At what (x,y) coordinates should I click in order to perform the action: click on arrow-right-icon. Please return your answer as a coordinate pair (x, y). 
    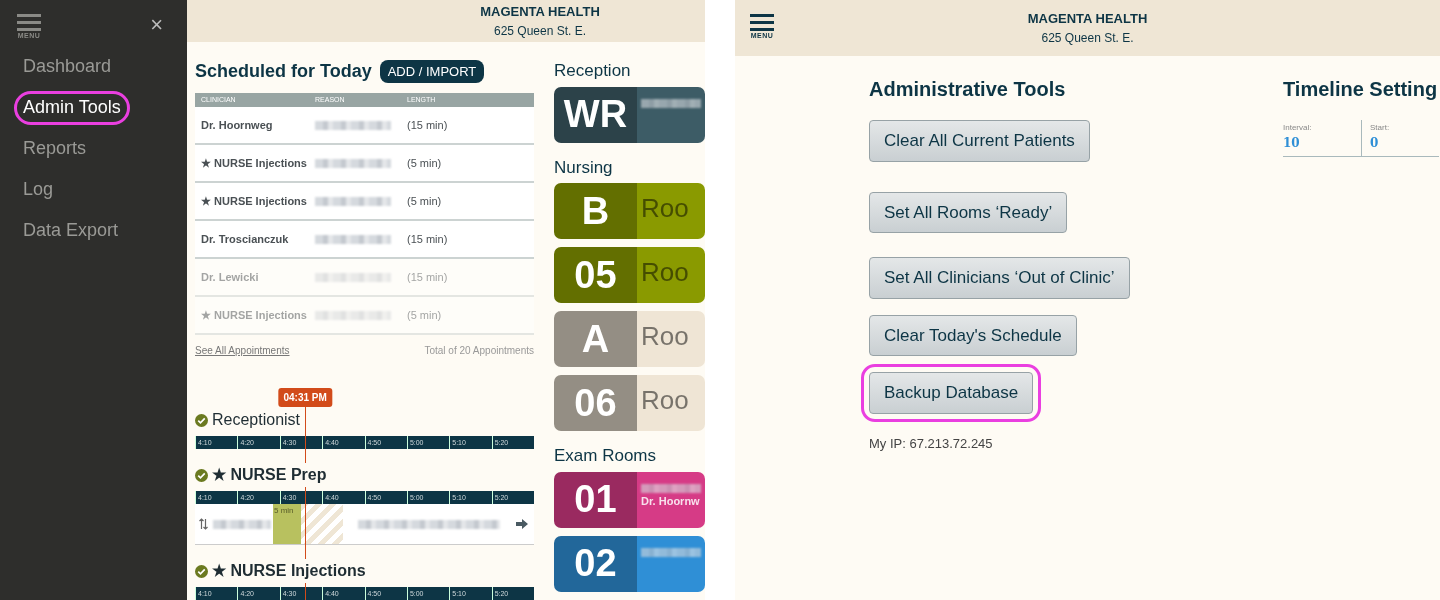
    Looking at the image, I should click on (522, 524).